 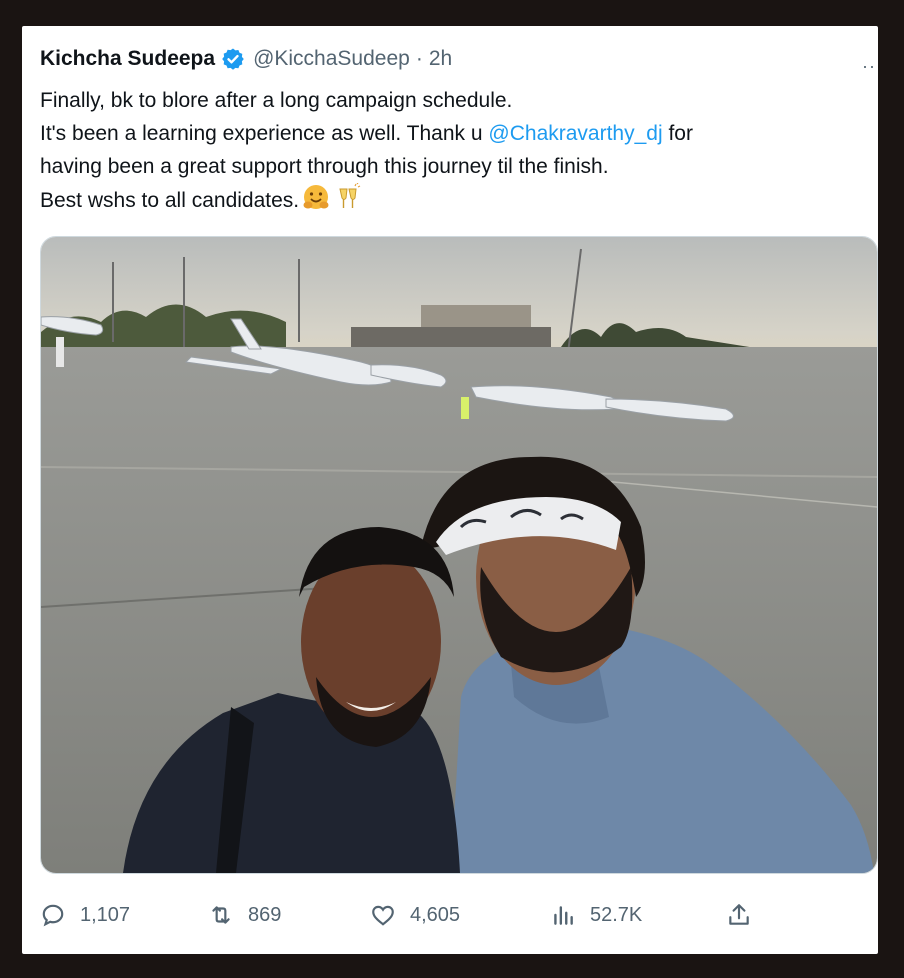 I want to click on views-button: 52.7K, so click(x=596, y=915).